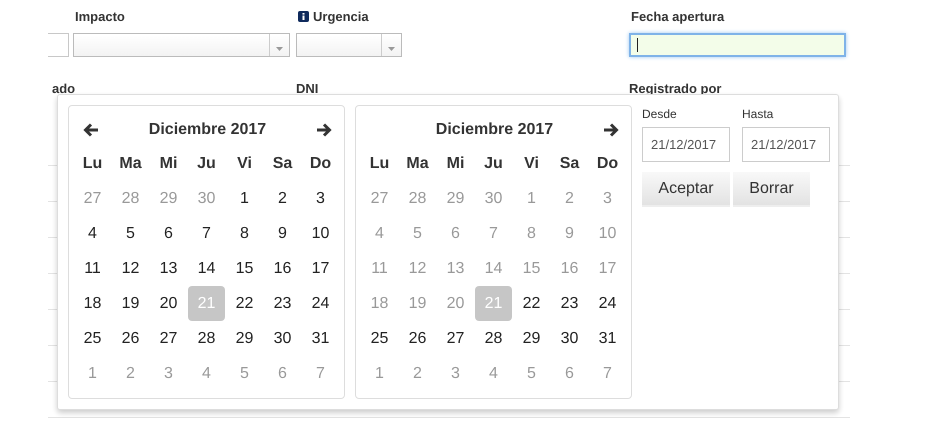  What do you see at coordinates (244, 268) in the screenshot?
I see `day-cell: 15` at bounding box center [244, 268].